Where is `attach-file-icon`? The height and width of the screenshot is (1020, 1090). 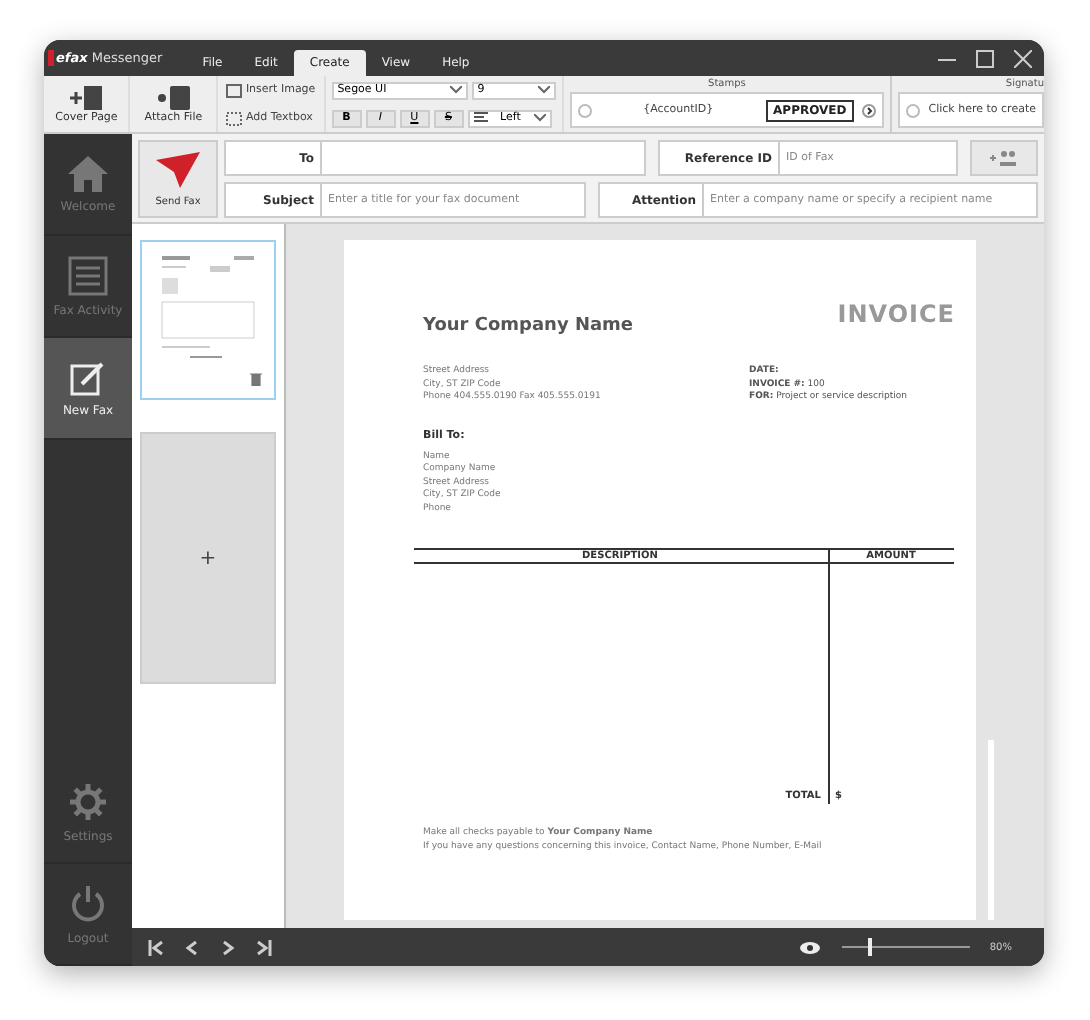 attach-file-icon is located at coordinates (173, 98).